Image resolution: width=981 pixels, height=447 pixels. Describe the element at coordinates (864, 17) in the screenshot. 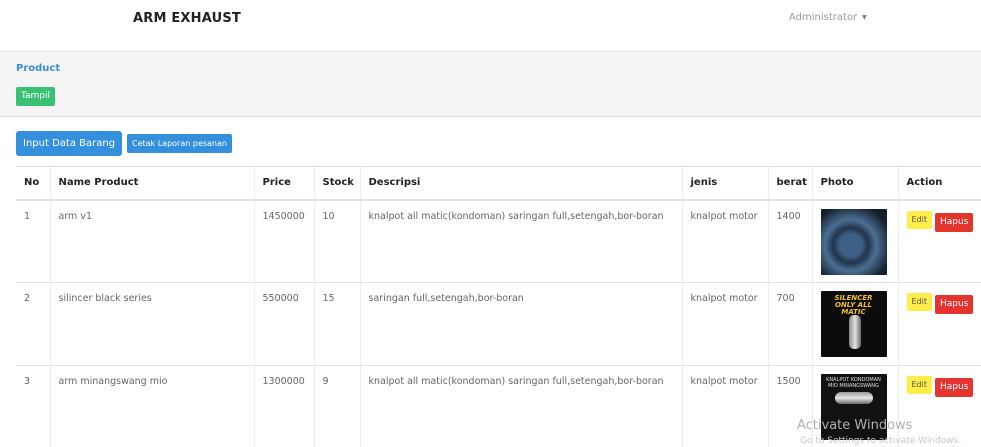

I see `caret-down-icon: ▼` at that location.